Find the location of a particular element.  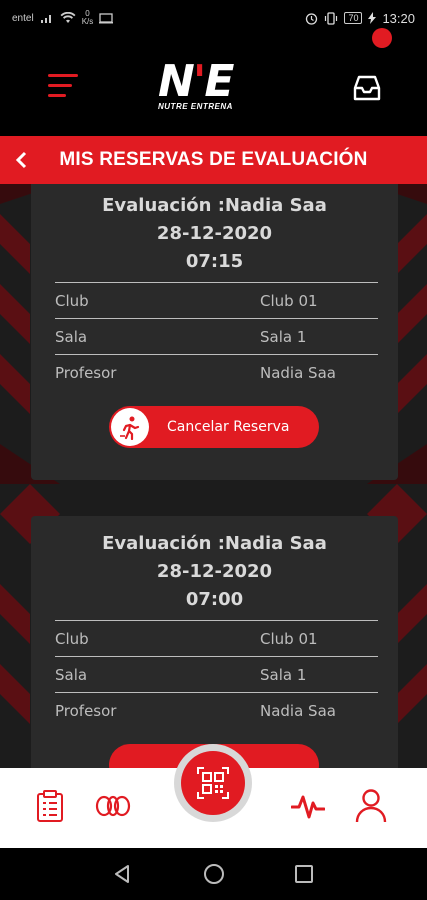

nav-evaluations-button is located at coordinates (50, 806).